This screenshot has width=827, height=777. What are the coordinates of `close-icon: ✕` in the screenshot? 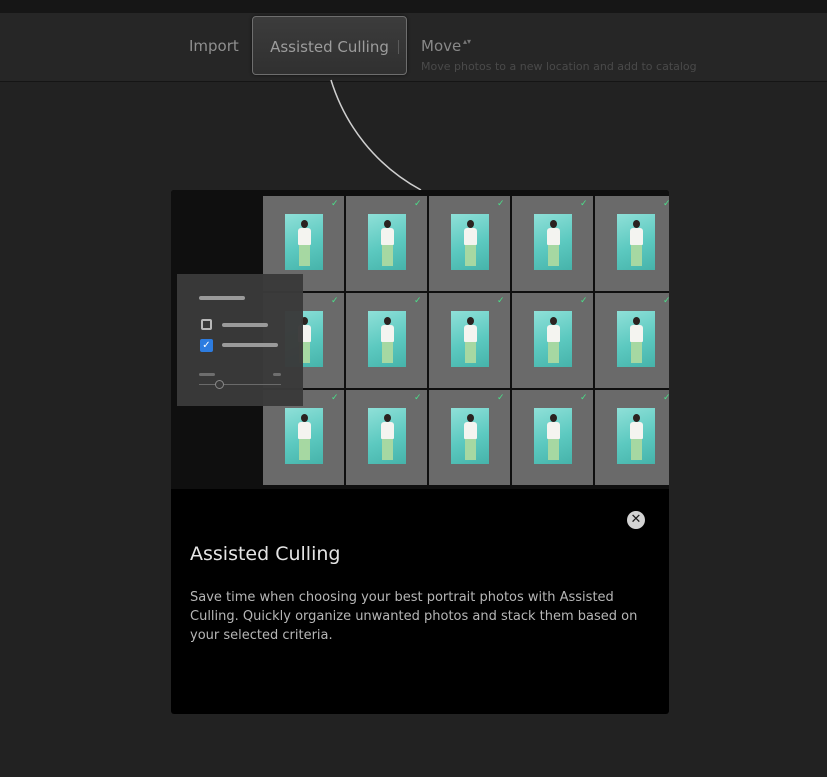 It's located at (636, 520).